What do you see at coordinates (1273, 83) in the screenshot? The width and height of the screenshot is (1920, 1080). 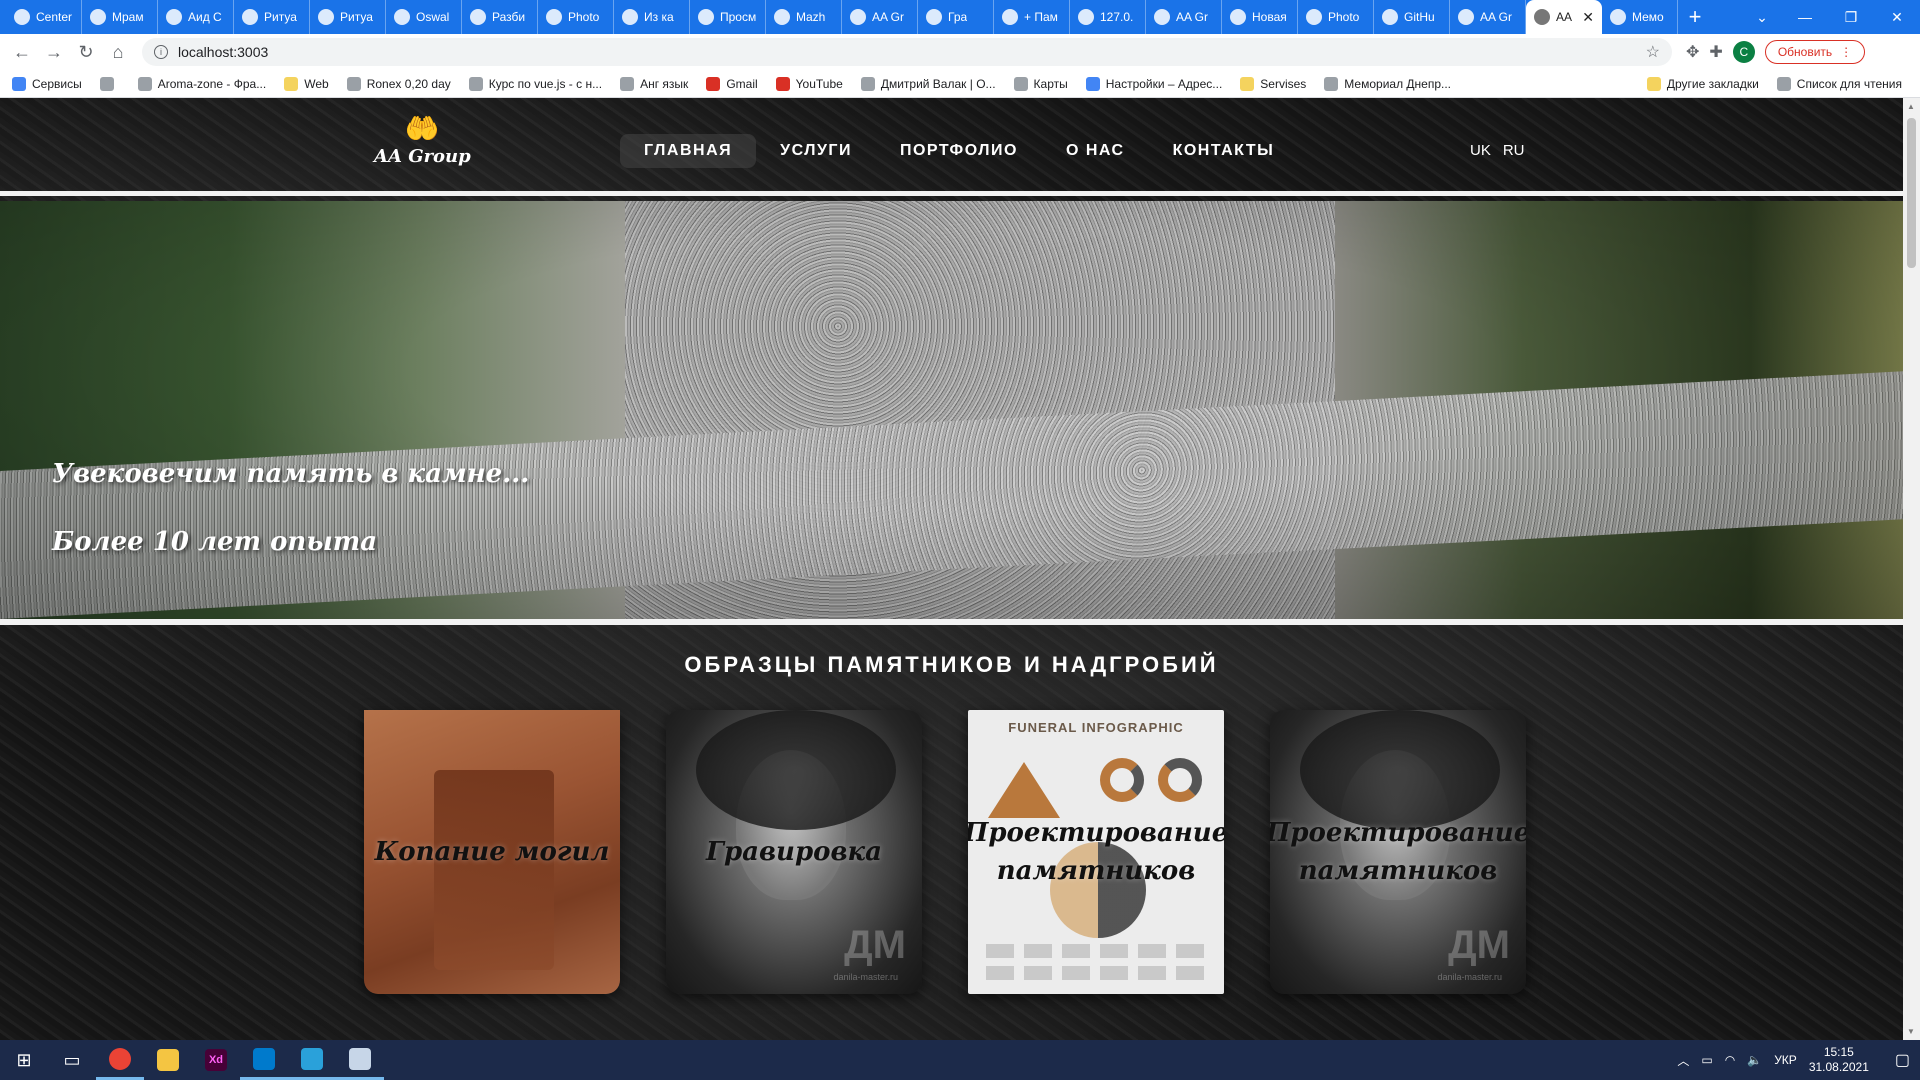 I see `bookmark-item: Servises` at bounding box center [1273, 83].